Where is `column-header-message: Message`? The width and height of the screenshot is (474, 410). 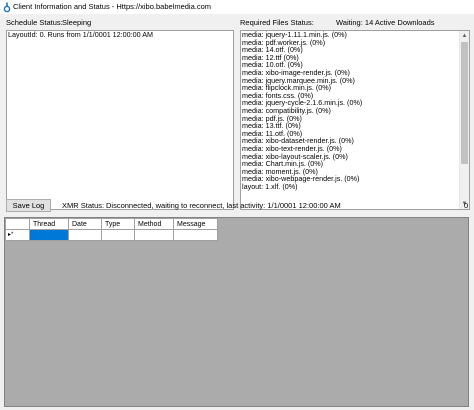 column-header-message: Message is located at coordinates (195, 224).